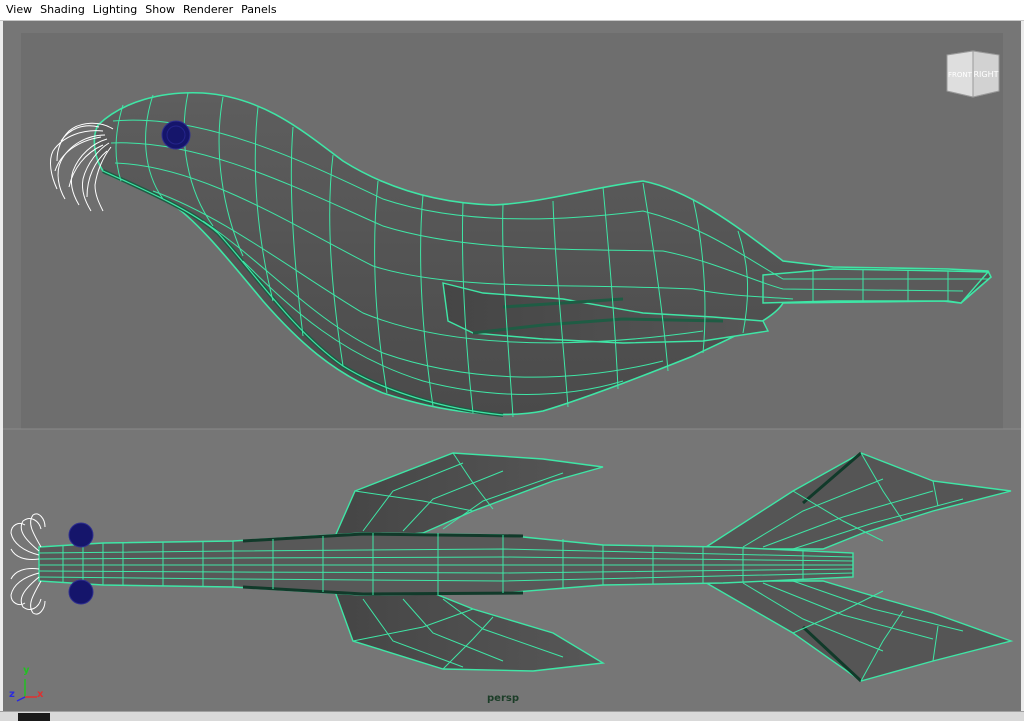 The width and height of the screenshot is (1024, 721). What do you see at coordinates (503, 698) in the screenshot?
I see `camera-label: persp` at bounding box center [503, 698].